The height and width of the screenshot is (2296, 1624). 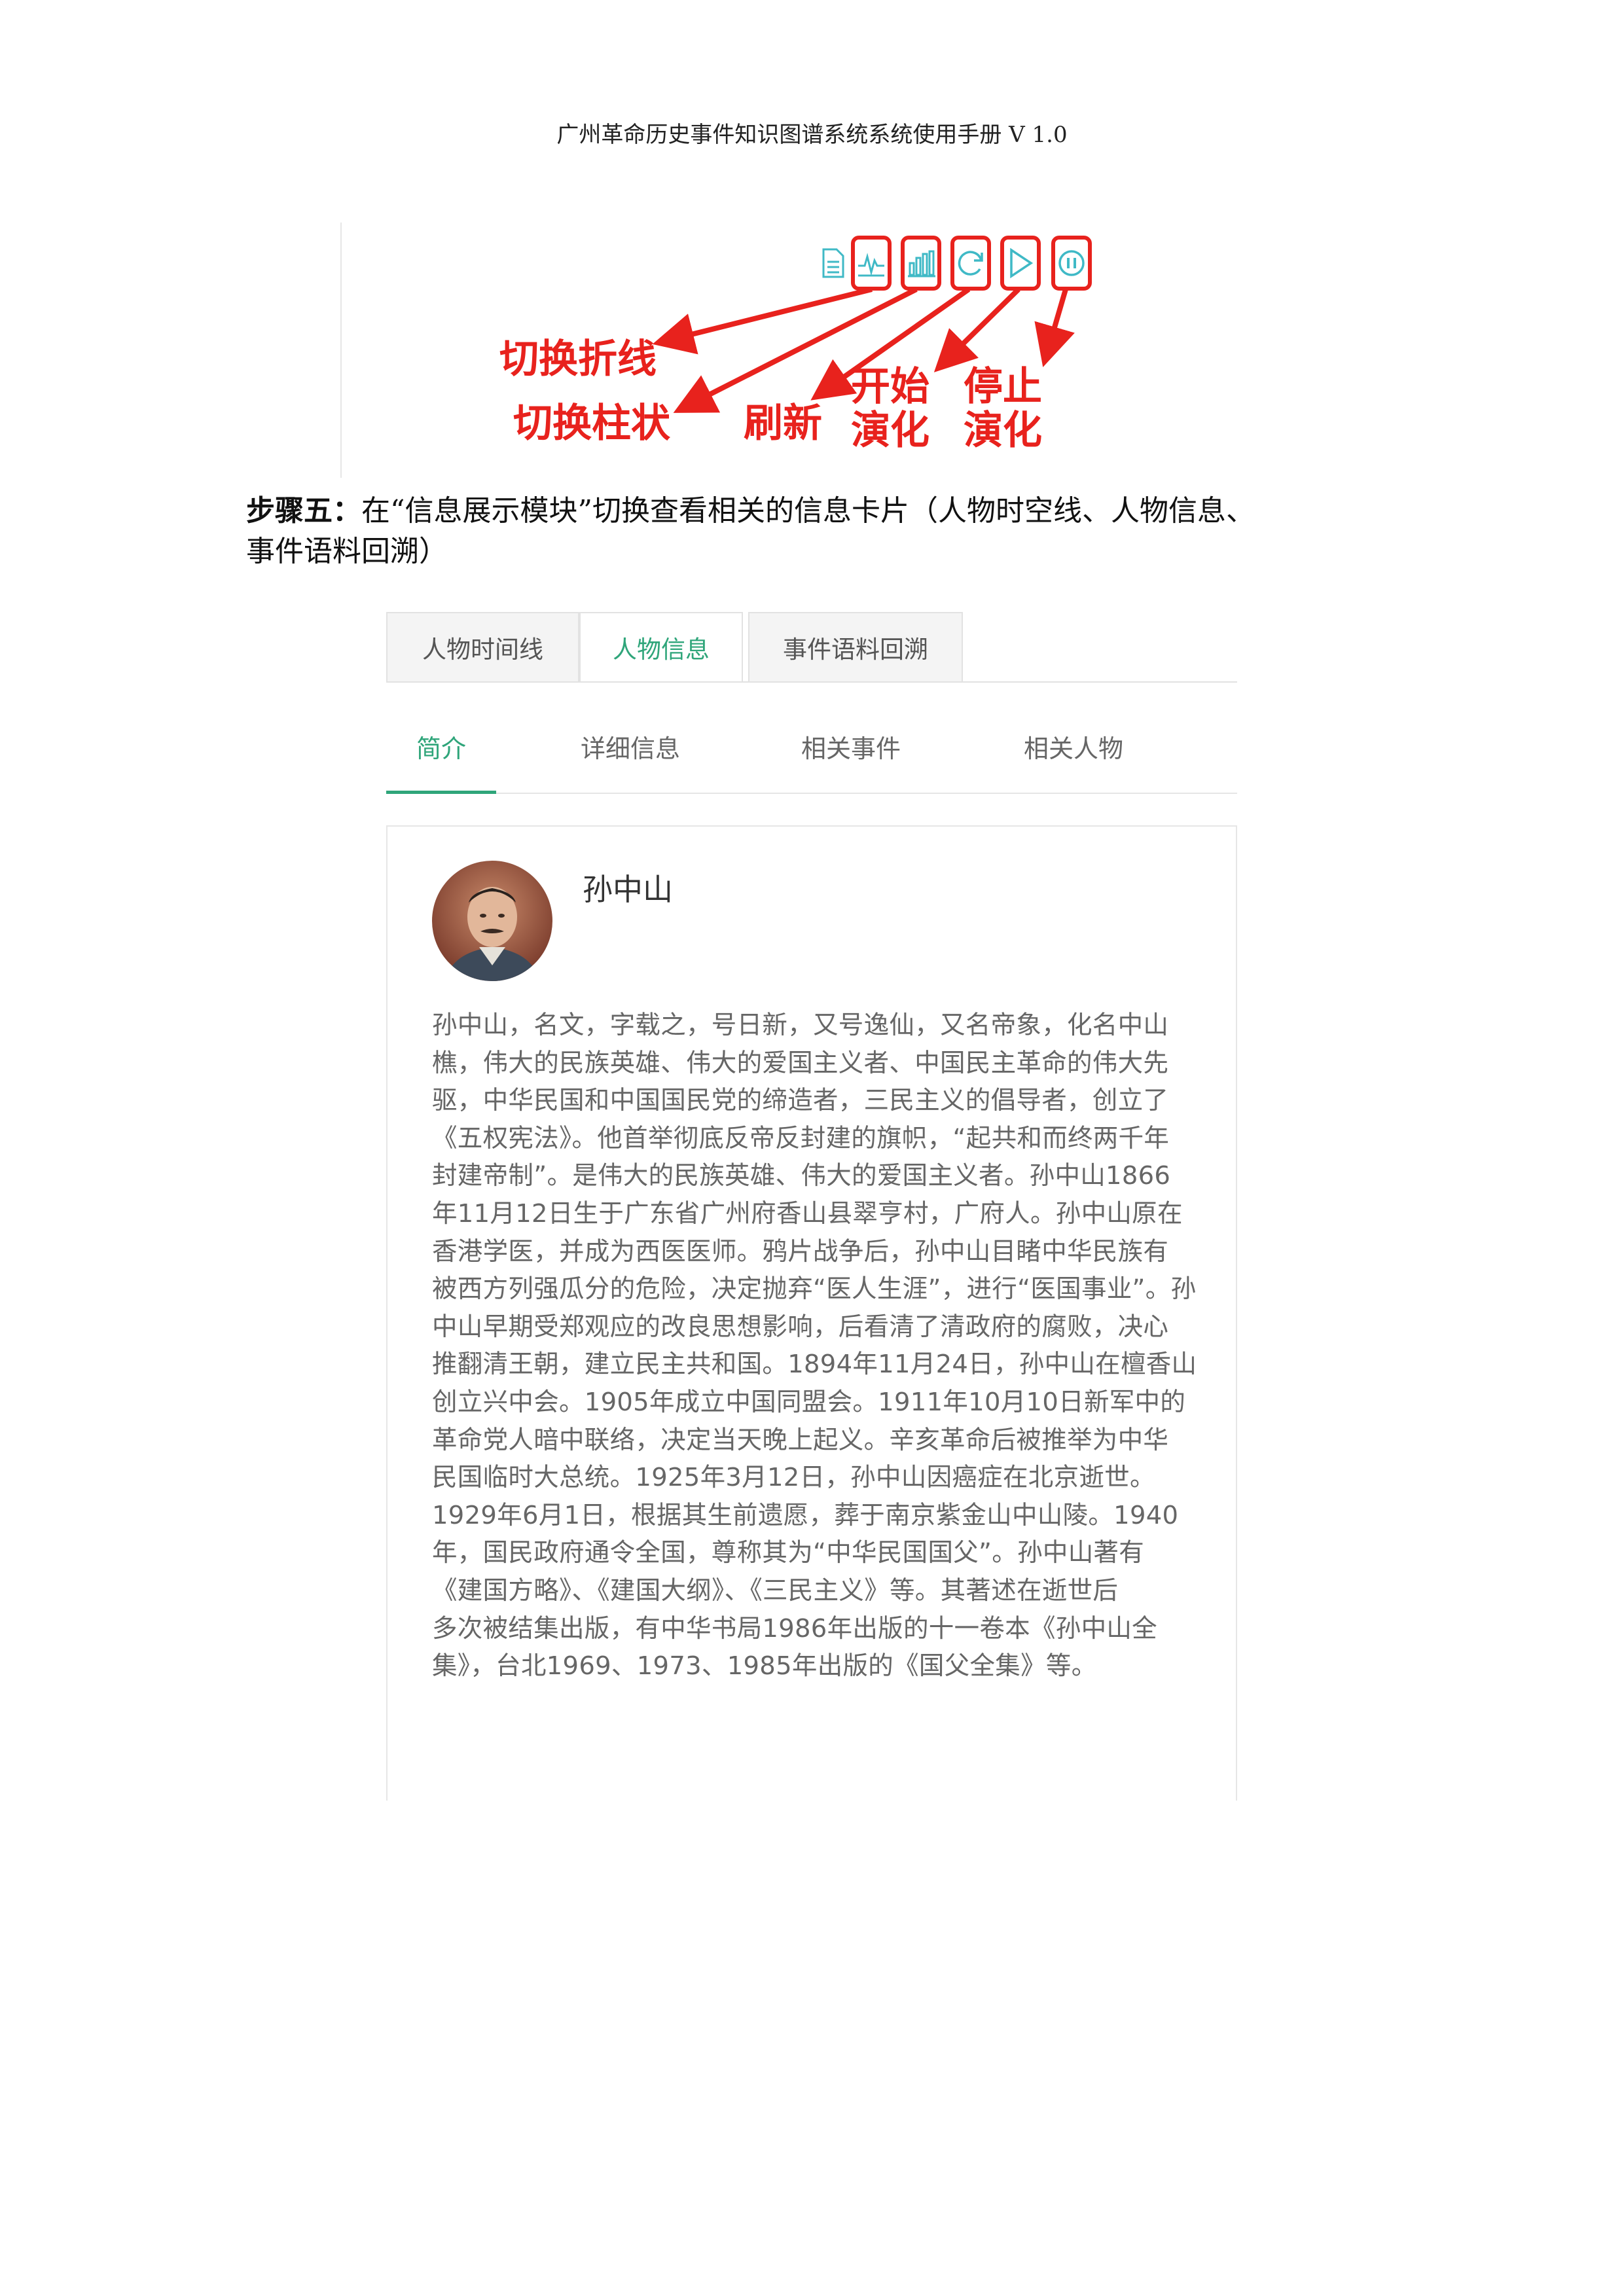 What do you see at coordinates (347, 551) in the screenshot?
I see `step-text-2: 事件语料回溯）` at bounding box center [347, 551].